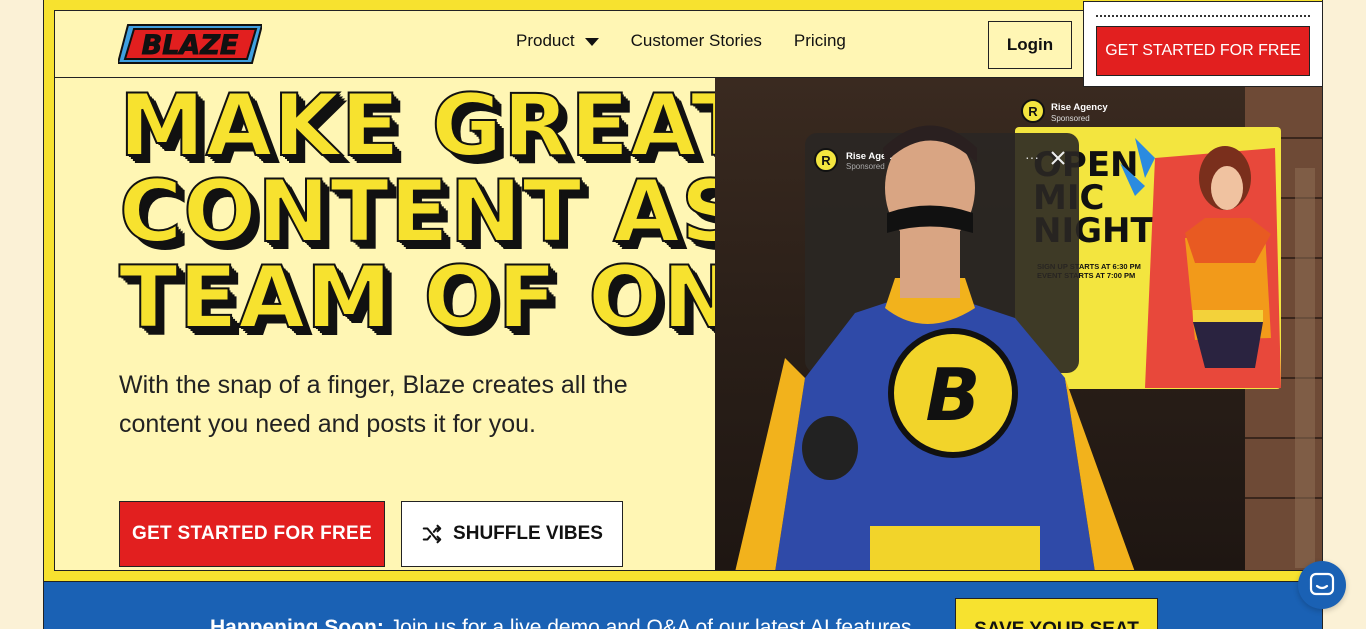  I want to click on logo-wordmark: BLAZE, so click(190, 45).